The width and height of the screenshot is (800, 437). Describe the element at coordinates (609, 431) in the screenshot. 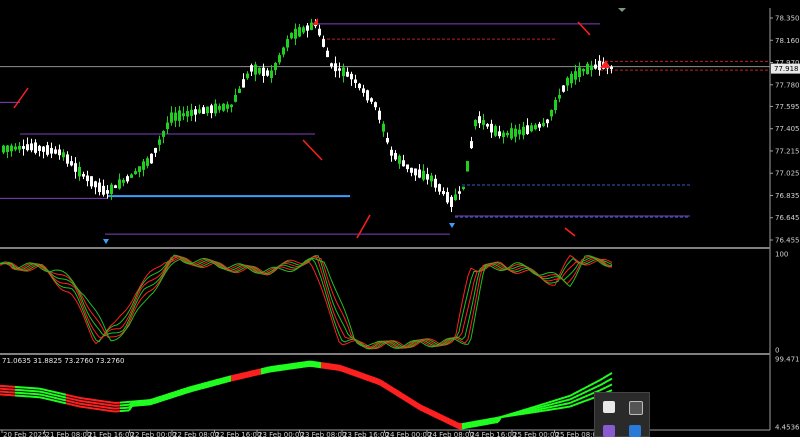

I see `pen-icon` at that location.